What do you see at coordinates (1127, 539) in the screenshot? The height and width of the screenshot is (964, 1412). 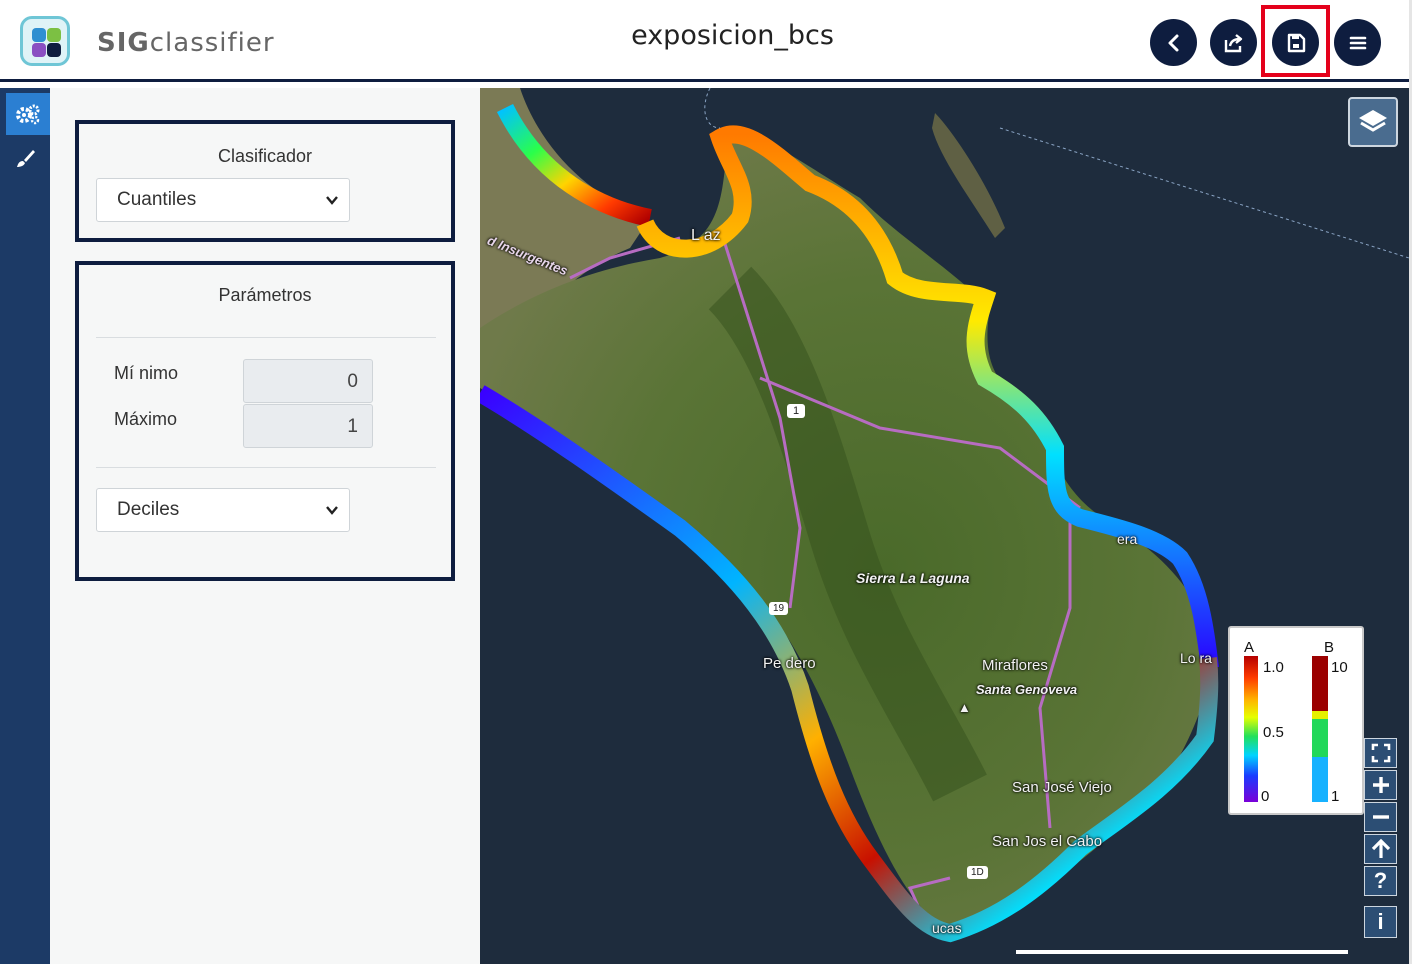 I see `map-label-buena-vista: era` at bounding box center [1127, 539].